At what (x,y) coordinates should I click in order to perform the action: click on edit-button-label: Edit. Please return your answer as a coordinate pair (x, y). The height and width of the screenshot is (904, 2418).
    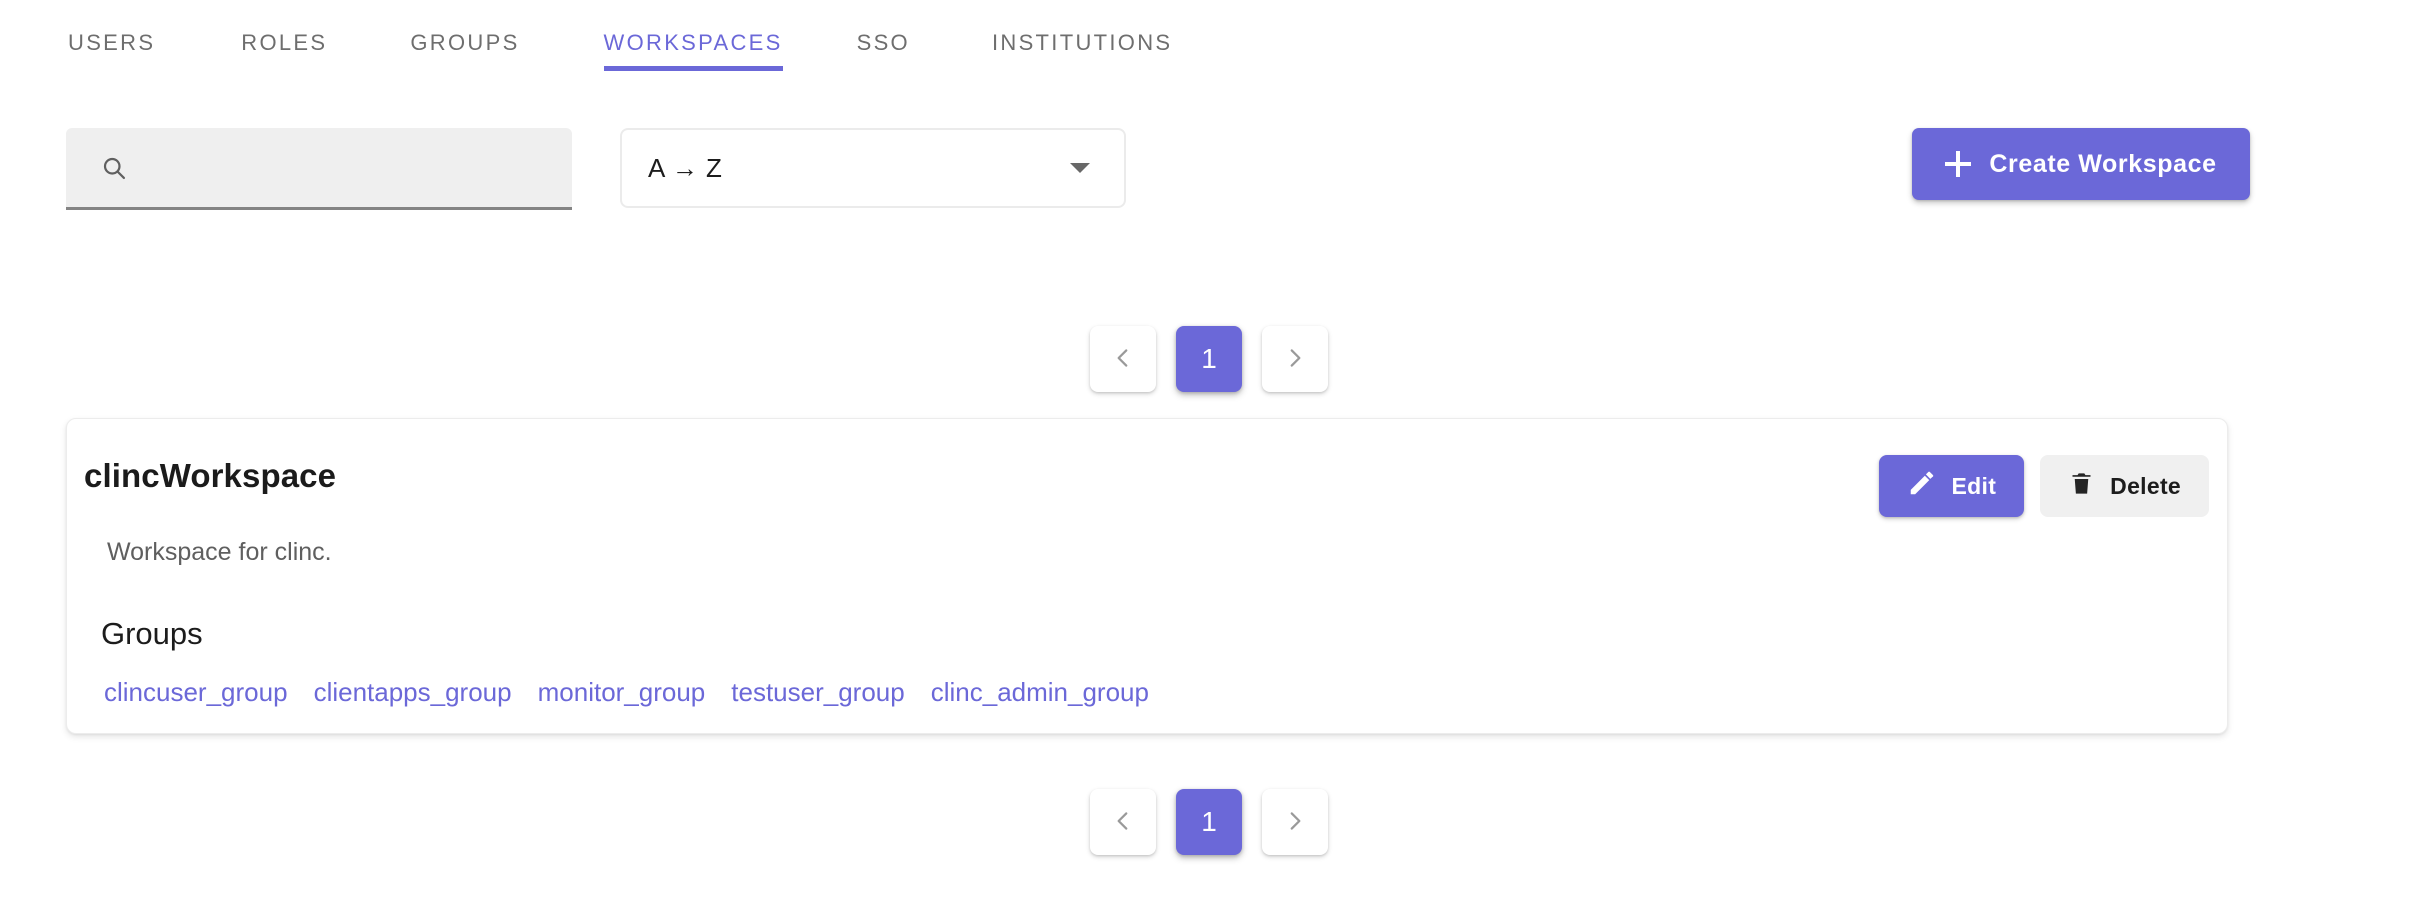
    Looking at the image, I should click on (1974, 485).